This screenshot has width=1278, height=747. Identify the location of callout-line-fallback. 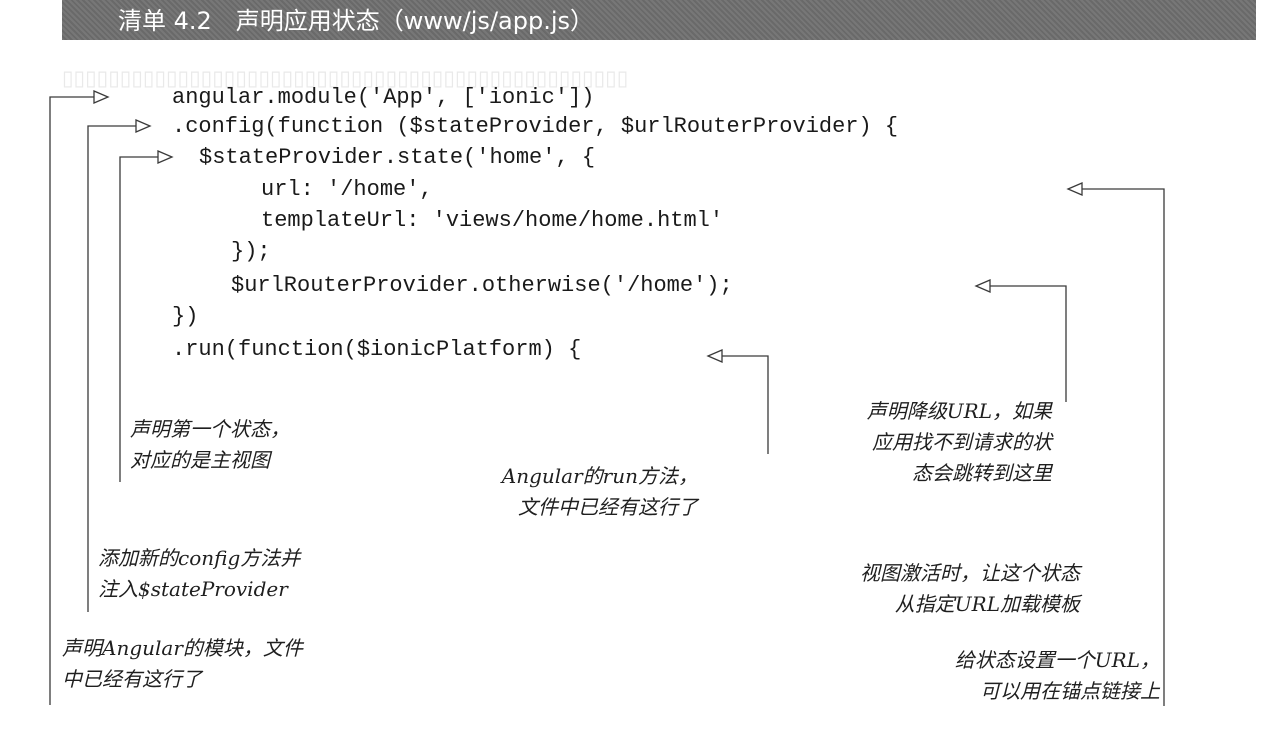
(1028, 343).